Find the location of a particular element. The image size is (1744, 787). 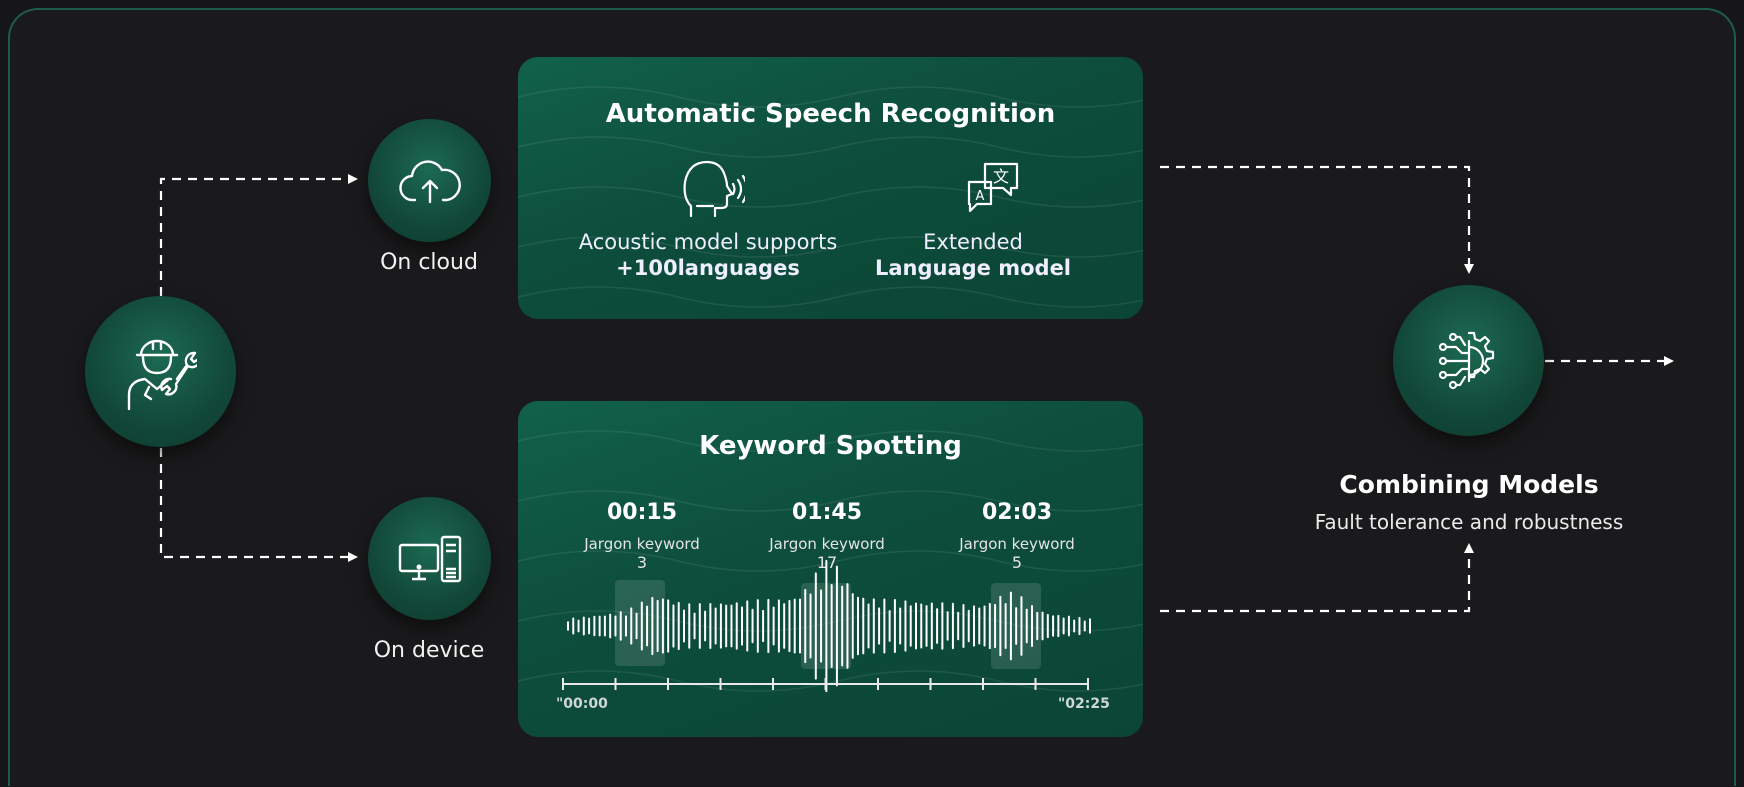

connector-kws-to-combine is located at coordinates (1317, 578).